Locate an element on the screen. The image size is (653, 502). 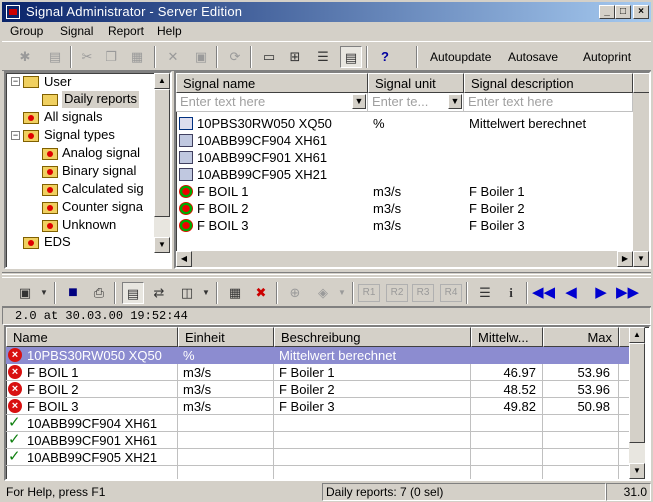
large-icons-view-icon: ▭ is located at coordinates (269, 57).